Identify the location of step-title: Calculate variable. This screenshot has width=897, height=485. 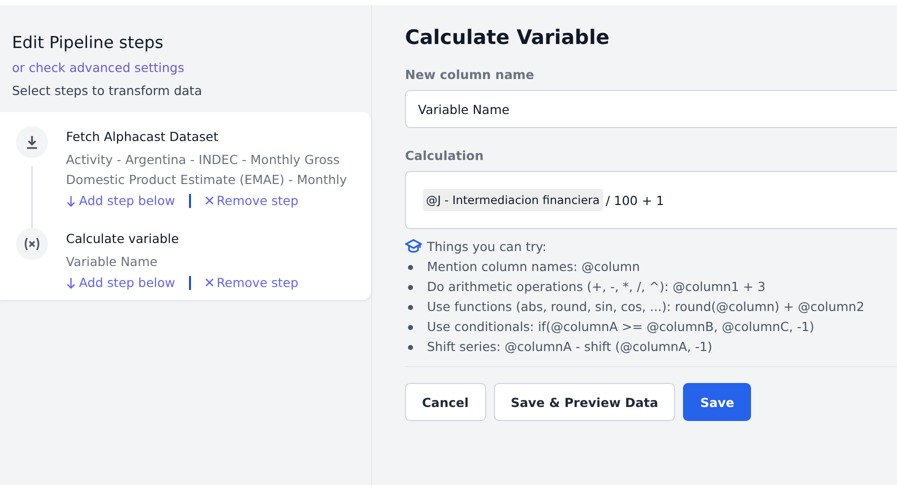
(211, 238).